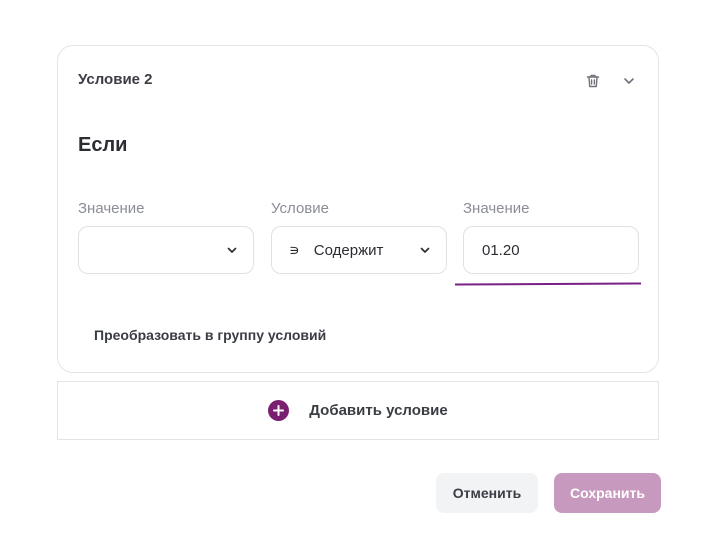 The height and width of the screenshot is (541, 715). What do you see at coordinates (378, 410) in the screenshot?
I see `add-condition-label: Добавить условие` at bounding box center [378, 410].